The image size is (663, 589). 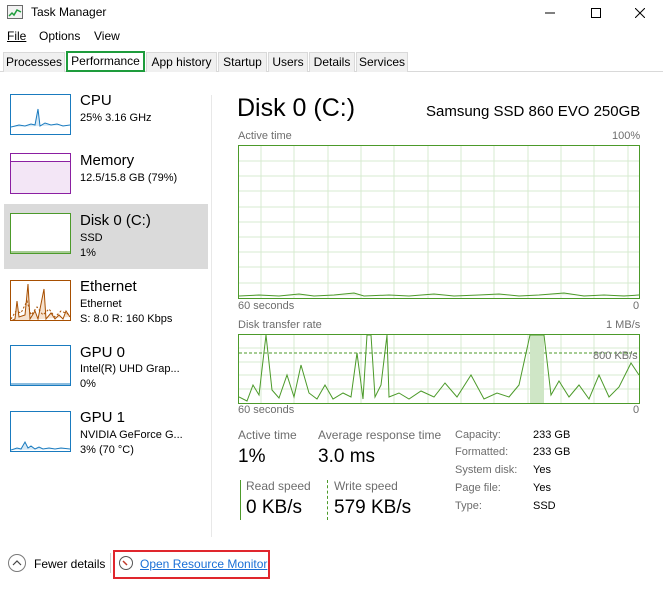 What do you see at coordinates (274, 507) in the screenshot?
I see `read-speed-value: 0 KB/s` at bounding box center [274, 507].